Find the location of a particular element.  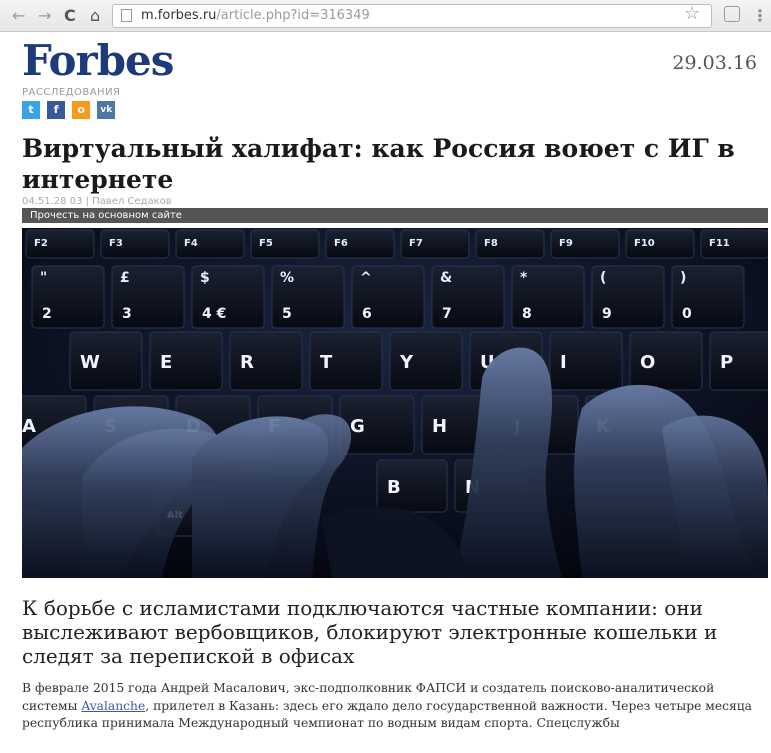

forbes-logo: Forbes is located at coordinates (98, 61).